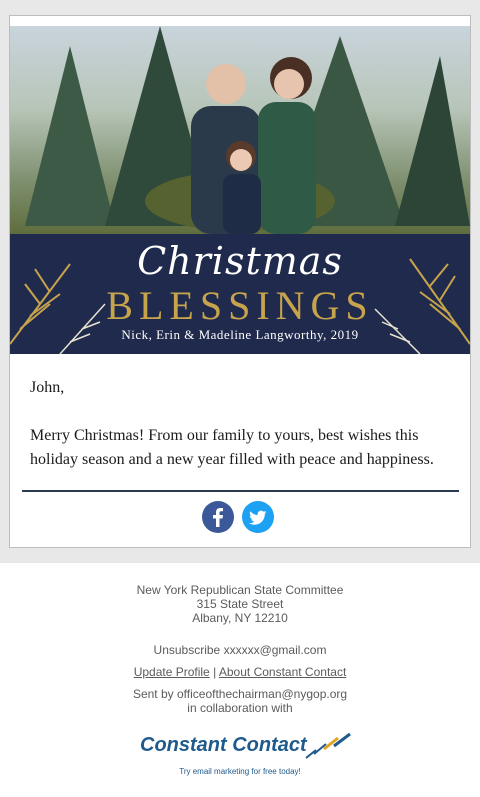 The height and width of the screenshot is (797, 480). I want to click on facebook-icon, so click(218, 517).